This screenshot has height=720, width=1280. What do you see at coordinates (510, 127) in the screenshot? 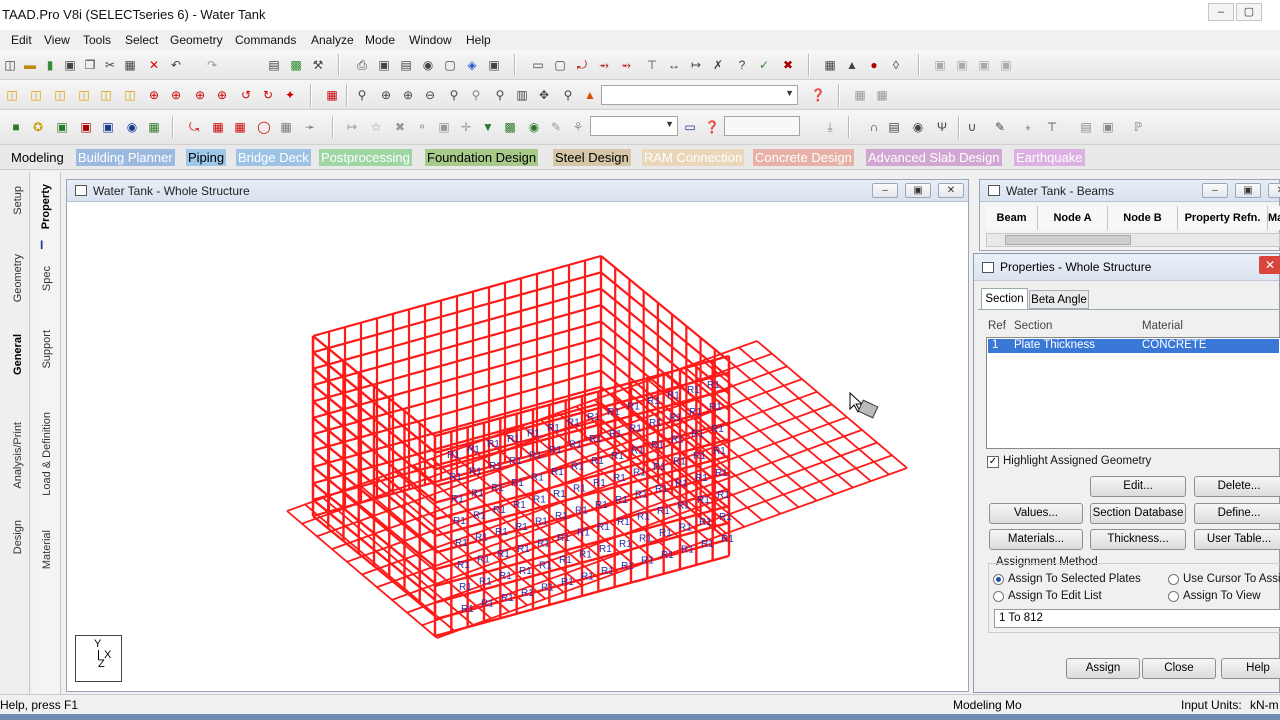
I see `section-icon: ▩` at bounding box center [510, 127].